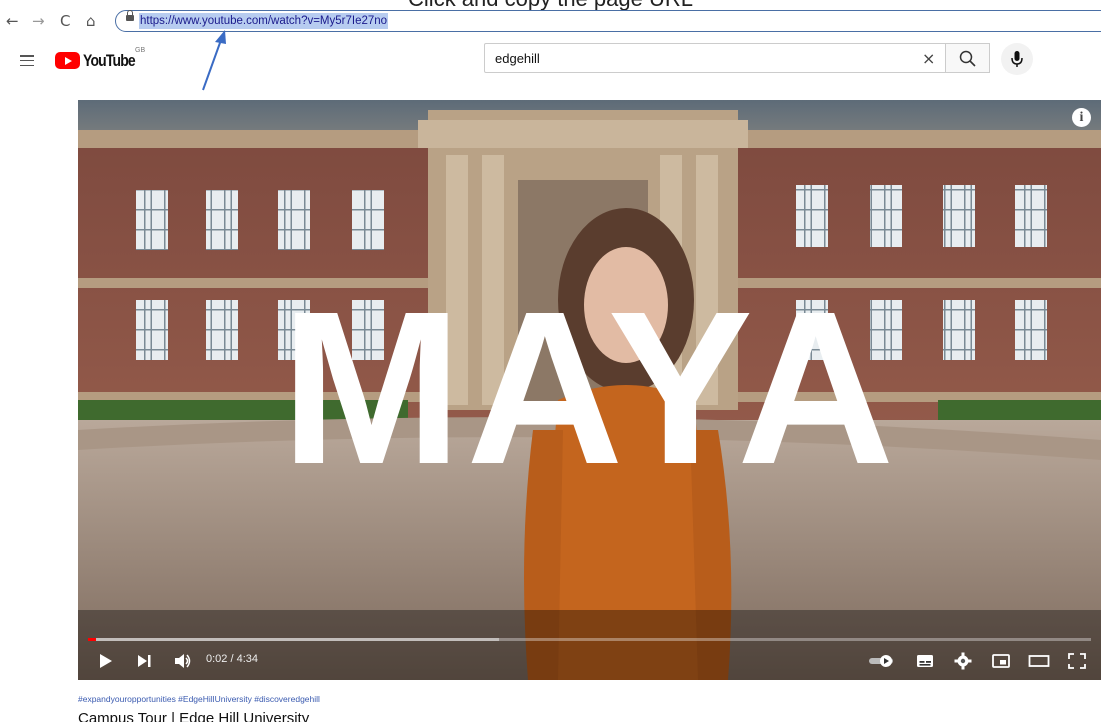 The height and width of the screenshot is (722, 1101). What do you see at coordinates (589, 639) in the screenshot?
I see `progress-bar` at bounding box center [589, 639].